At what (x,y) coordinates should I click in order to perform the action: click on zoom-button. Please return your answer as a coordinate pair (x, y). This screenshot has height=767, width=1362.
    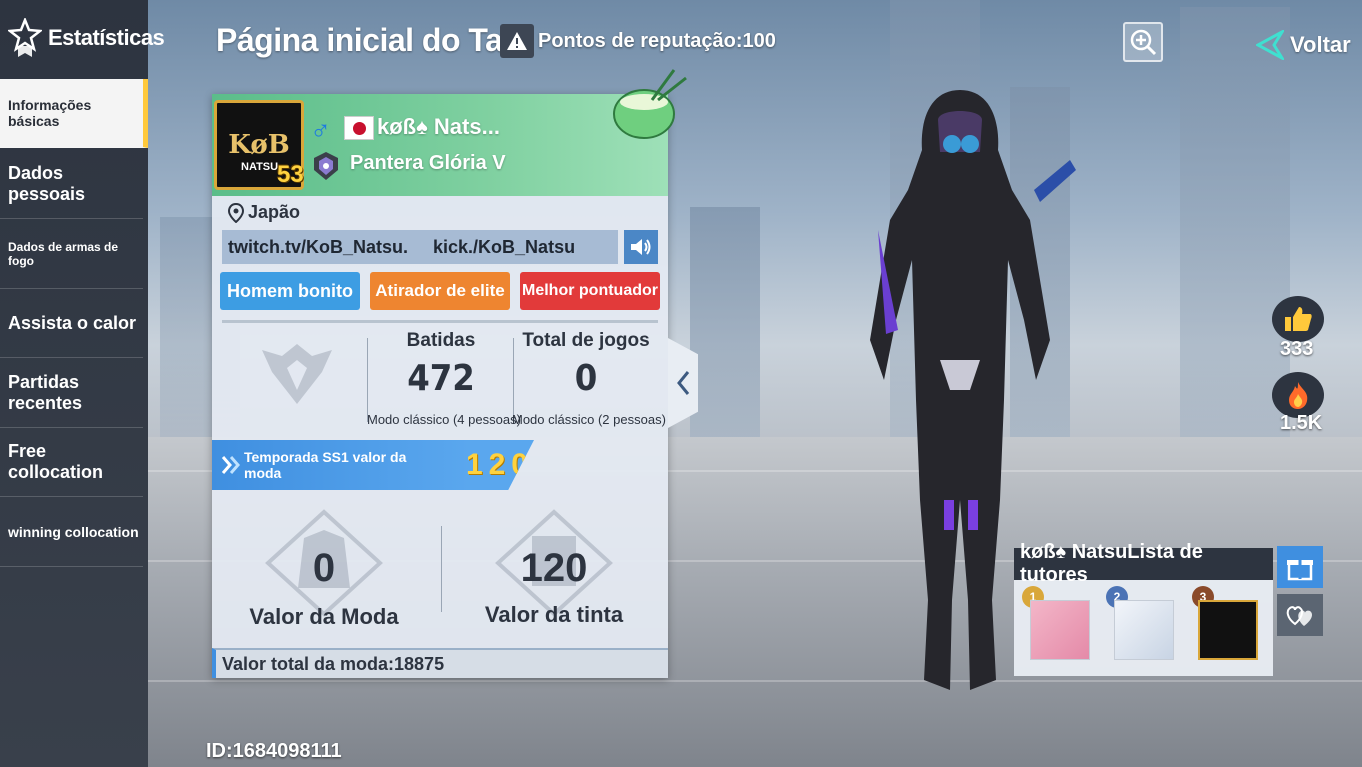
    Looking at the image, I should click on (1143, 42).